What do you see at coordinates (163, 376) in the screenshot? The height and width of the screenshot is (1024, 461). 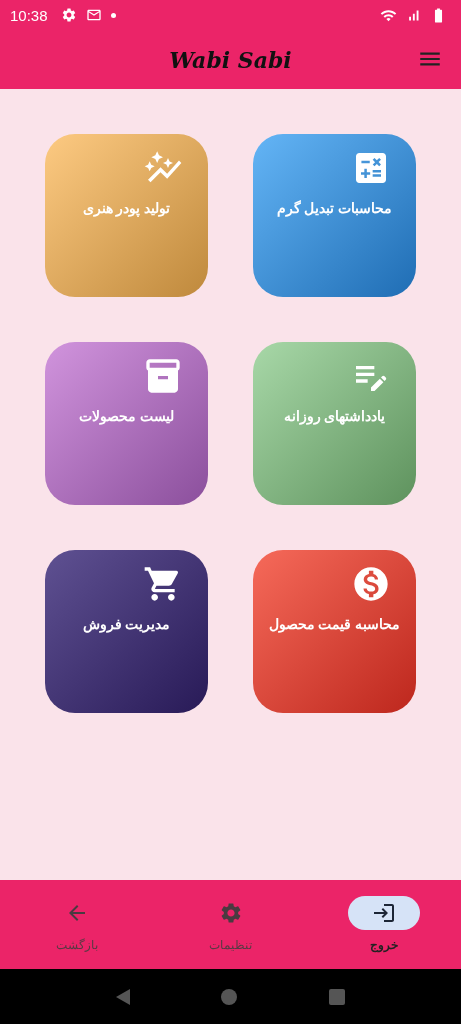 I see `archive-box-icon` at bounding box center [163, 376].